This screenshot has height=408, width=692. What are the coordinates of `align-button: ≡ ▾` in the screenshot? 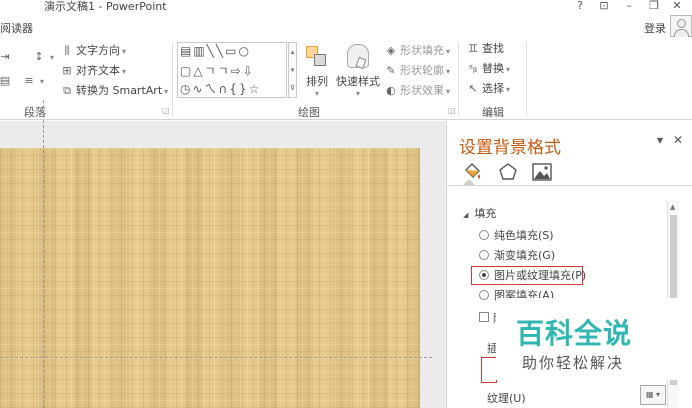 It's located at (33, 81).